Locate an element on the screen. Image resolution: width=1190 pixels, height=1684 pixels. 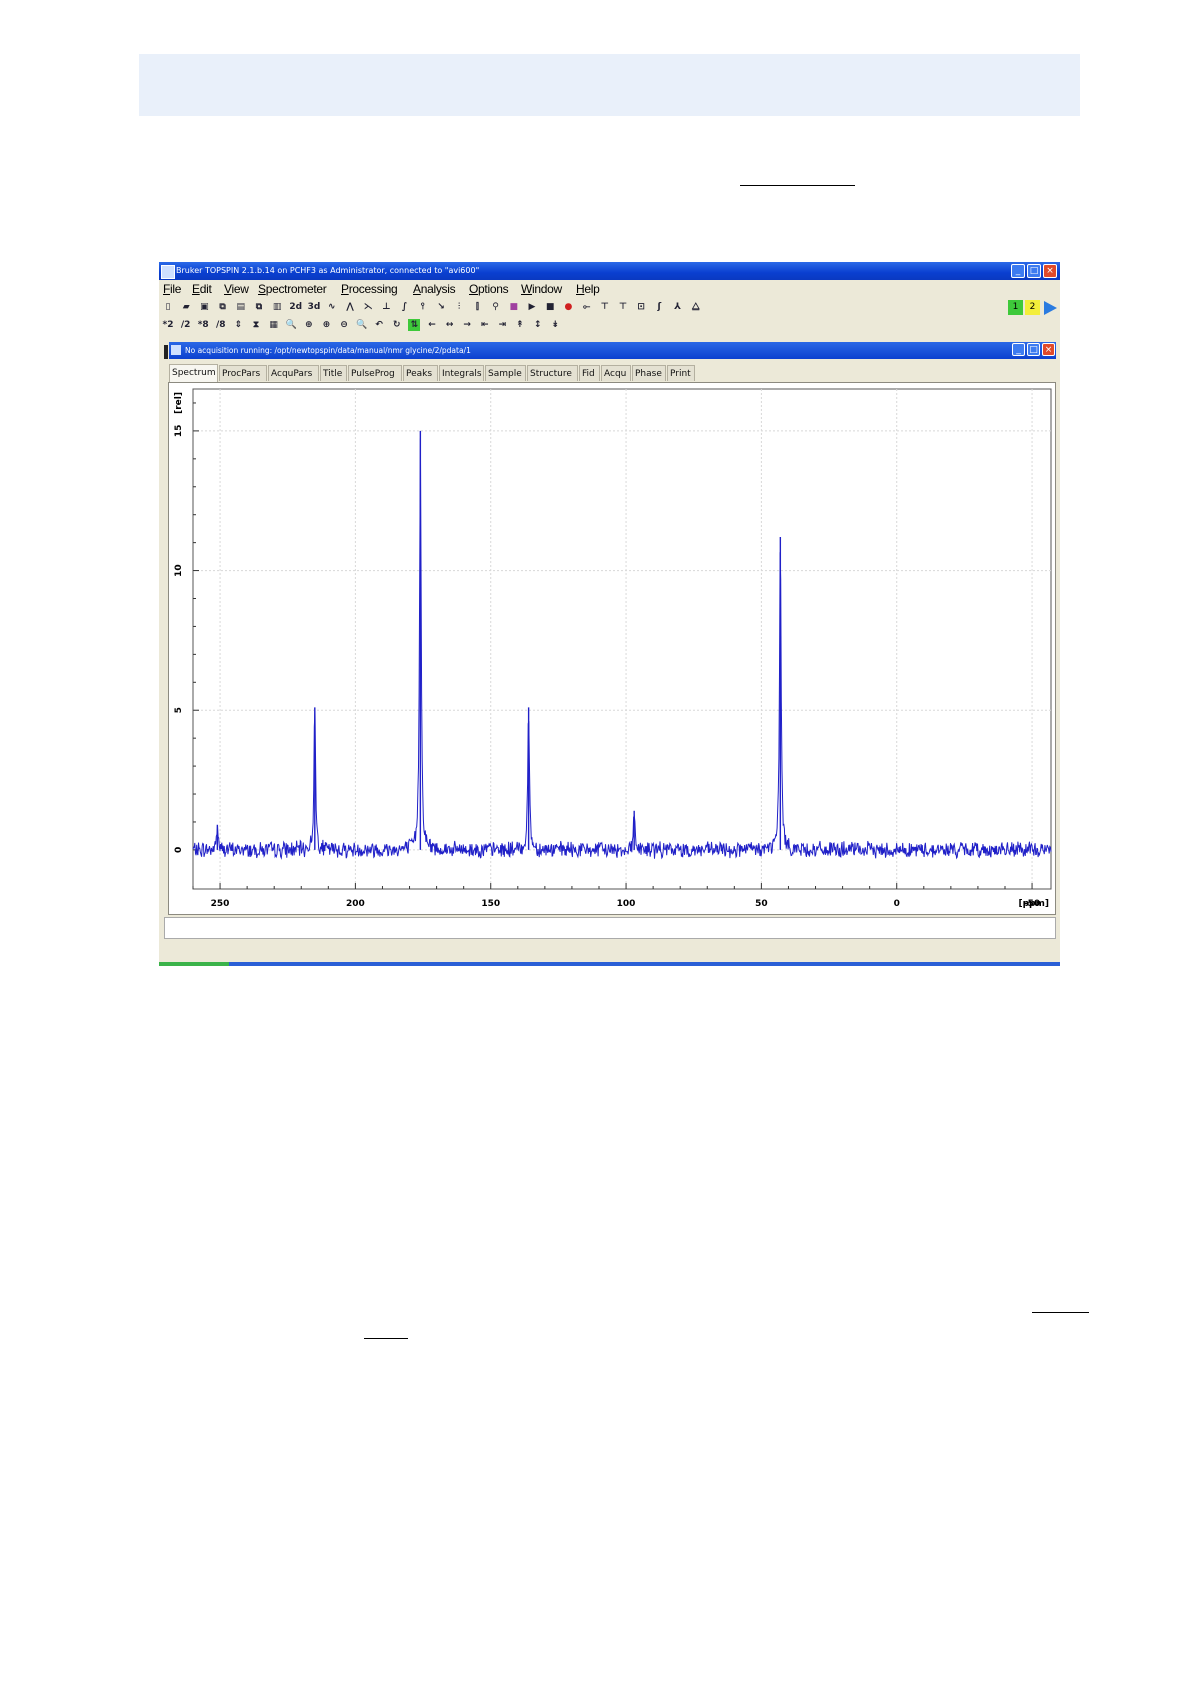
toolbar-3d-button: 3d is located at coordinates (314, 307).